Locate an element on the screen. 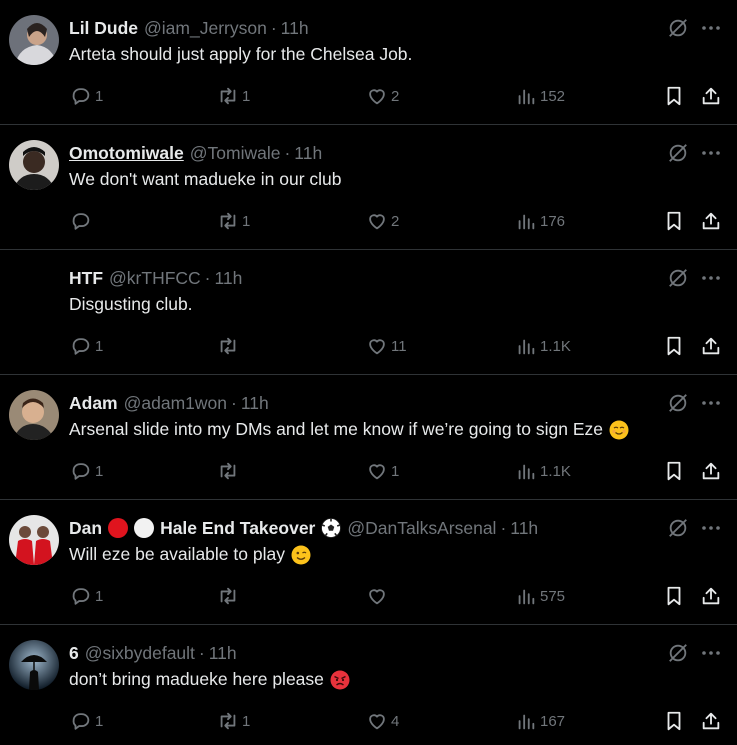  views-button: 167 is located at coordinates (540, 721).